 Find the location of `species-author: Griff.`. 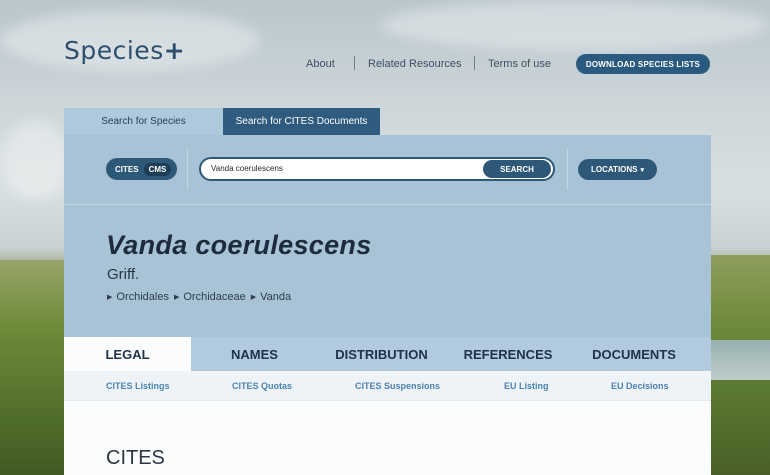

species-author: Griff. is located at coordinates (123, 274).